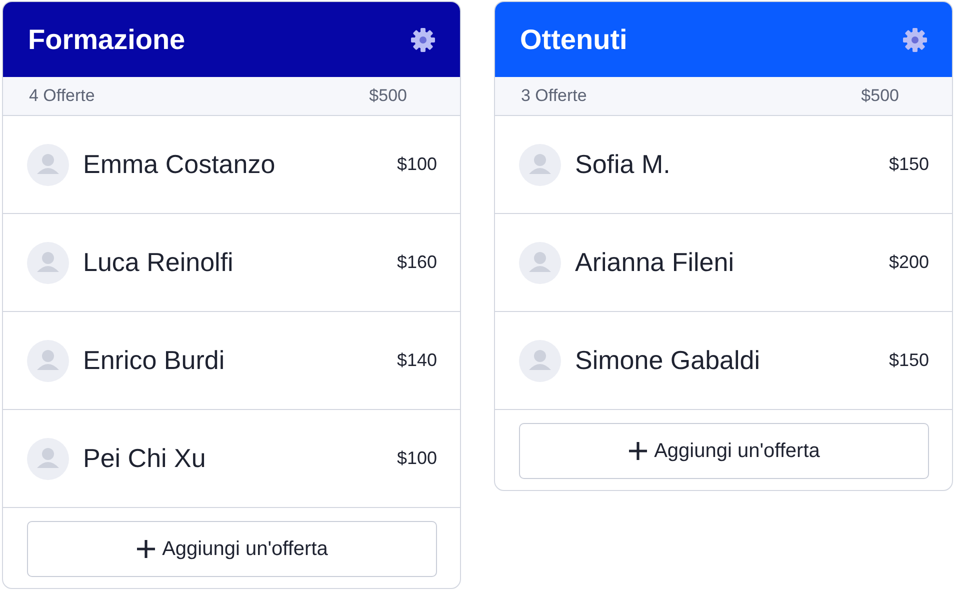 The image size is (954, 591). What do you see at coordinates (154, 360) in the screenshot?
I see `person-name: Enrico Burdi` at bounding box center [154, 360].